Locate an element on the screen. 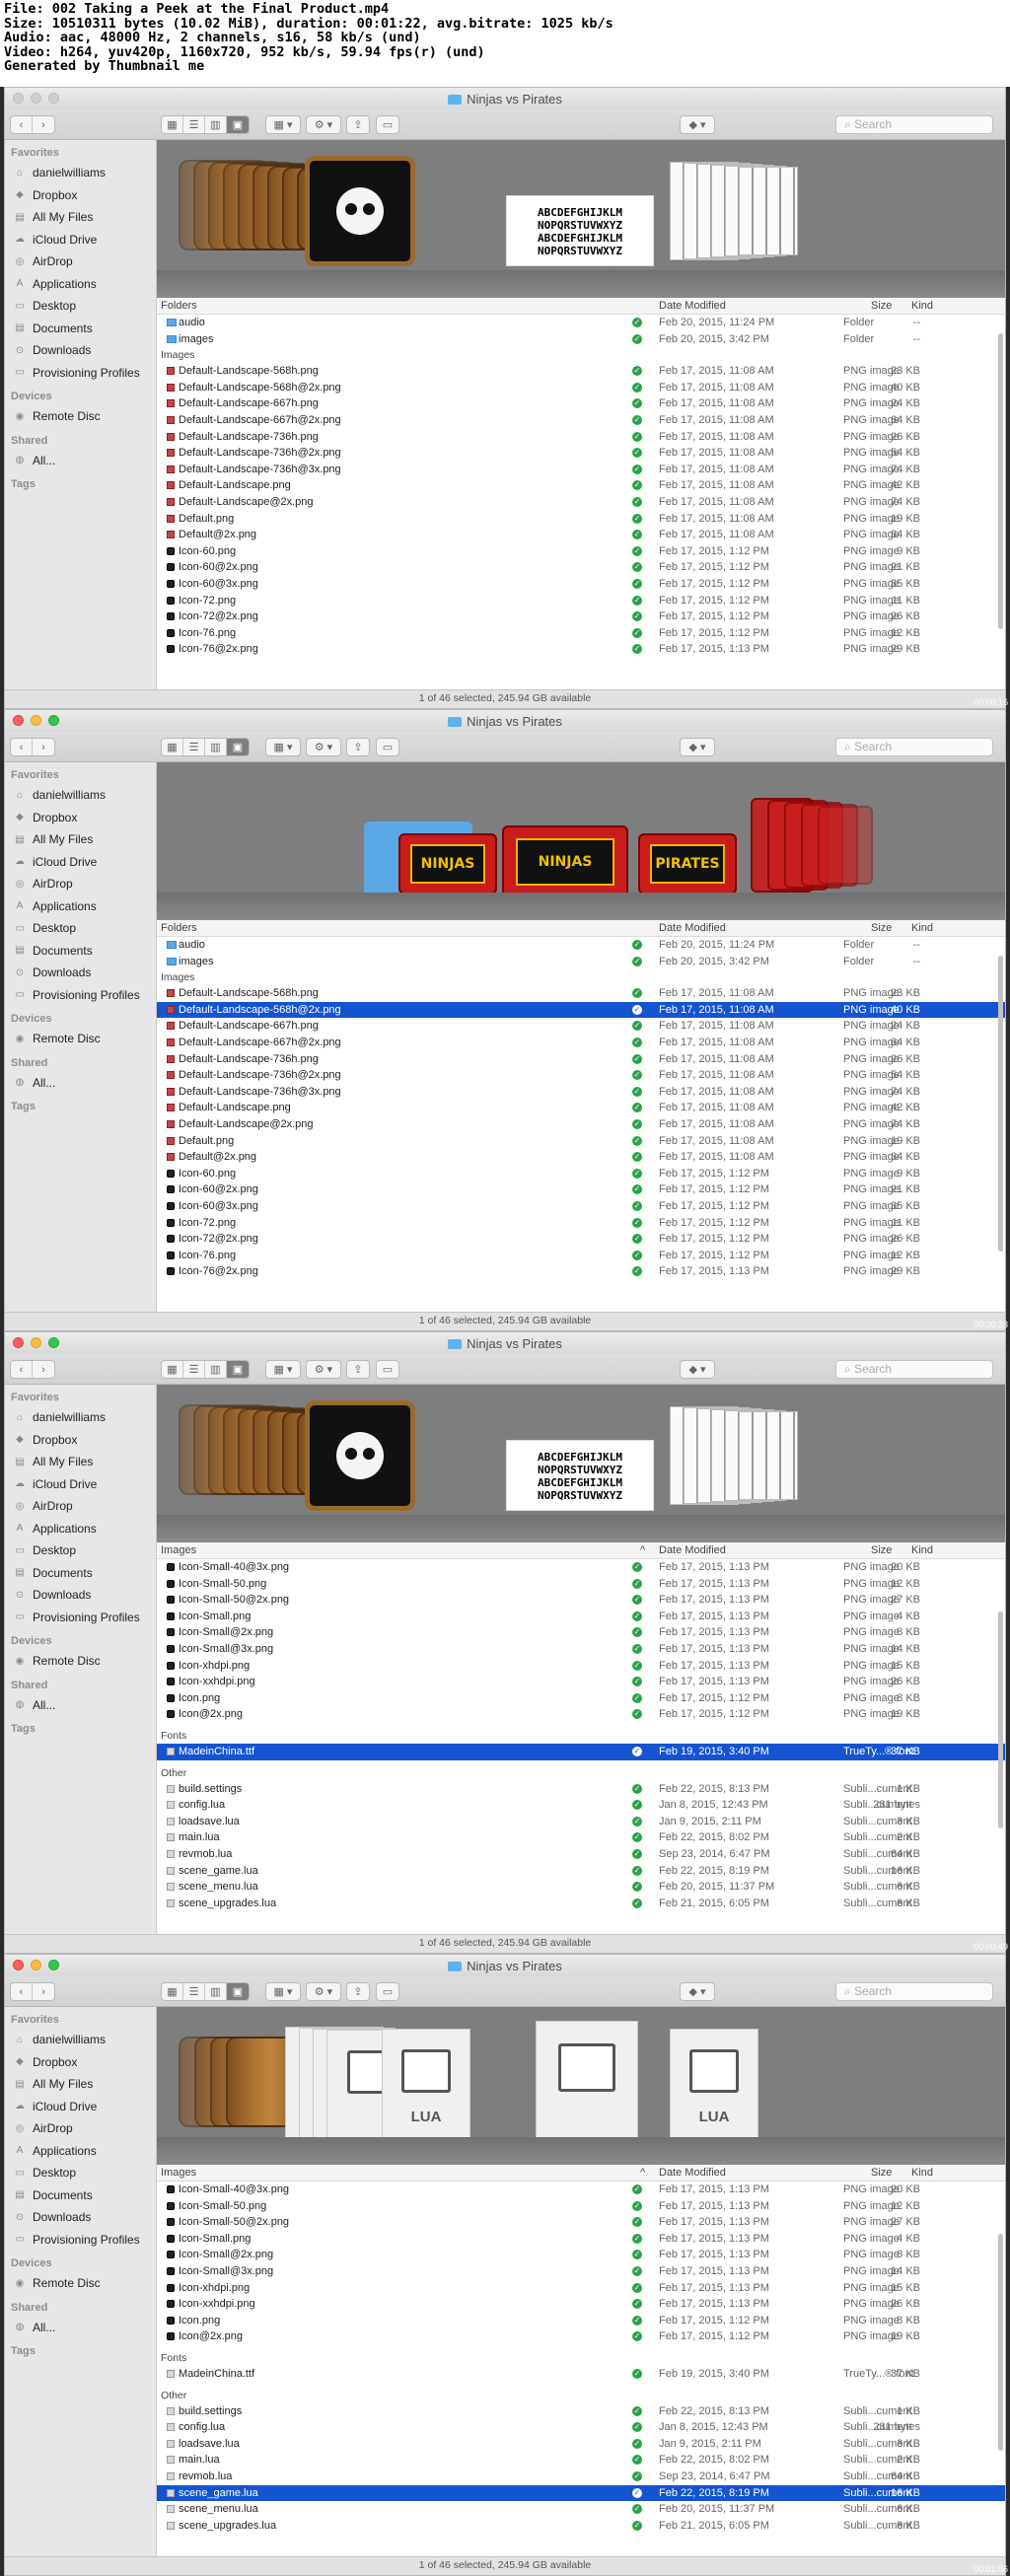 The width and height of the screenshot is (1010, 2576). sidebar-item-8: ⊙ Downloads is located at coordinates (80, 351).